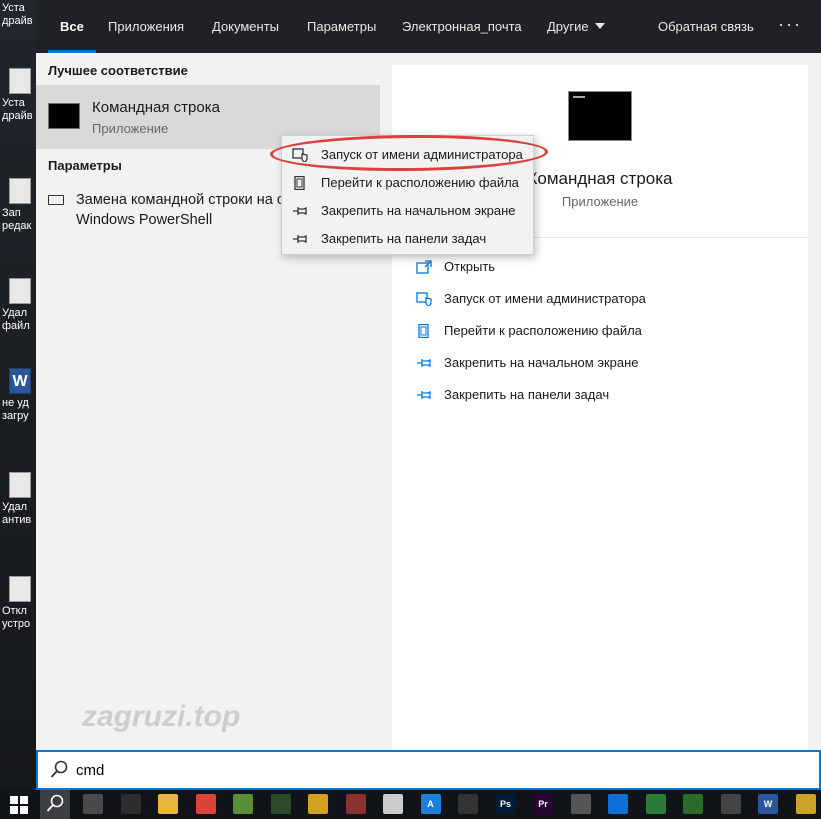 Image resolution: width=821 pixels, height=819 pixels. Describe the element at coordinates (355, 804) in the screenshot. I see `tool-icon` at that location.